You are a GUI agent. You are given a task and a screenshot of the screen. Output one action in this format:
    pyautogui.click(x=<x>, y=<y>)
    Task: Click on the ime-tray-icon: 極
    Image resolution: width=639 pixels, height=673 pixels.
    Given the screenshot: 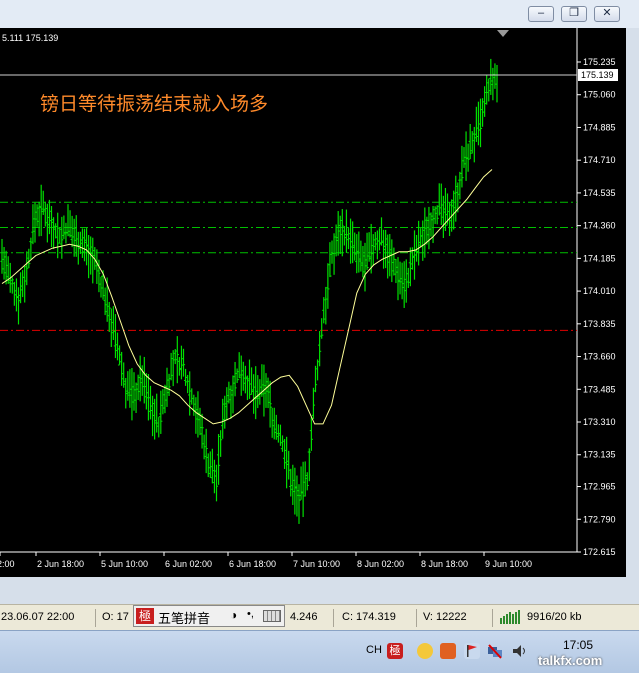 What is the action you would take?
    pyautogui.click(x=395, y=651)
    